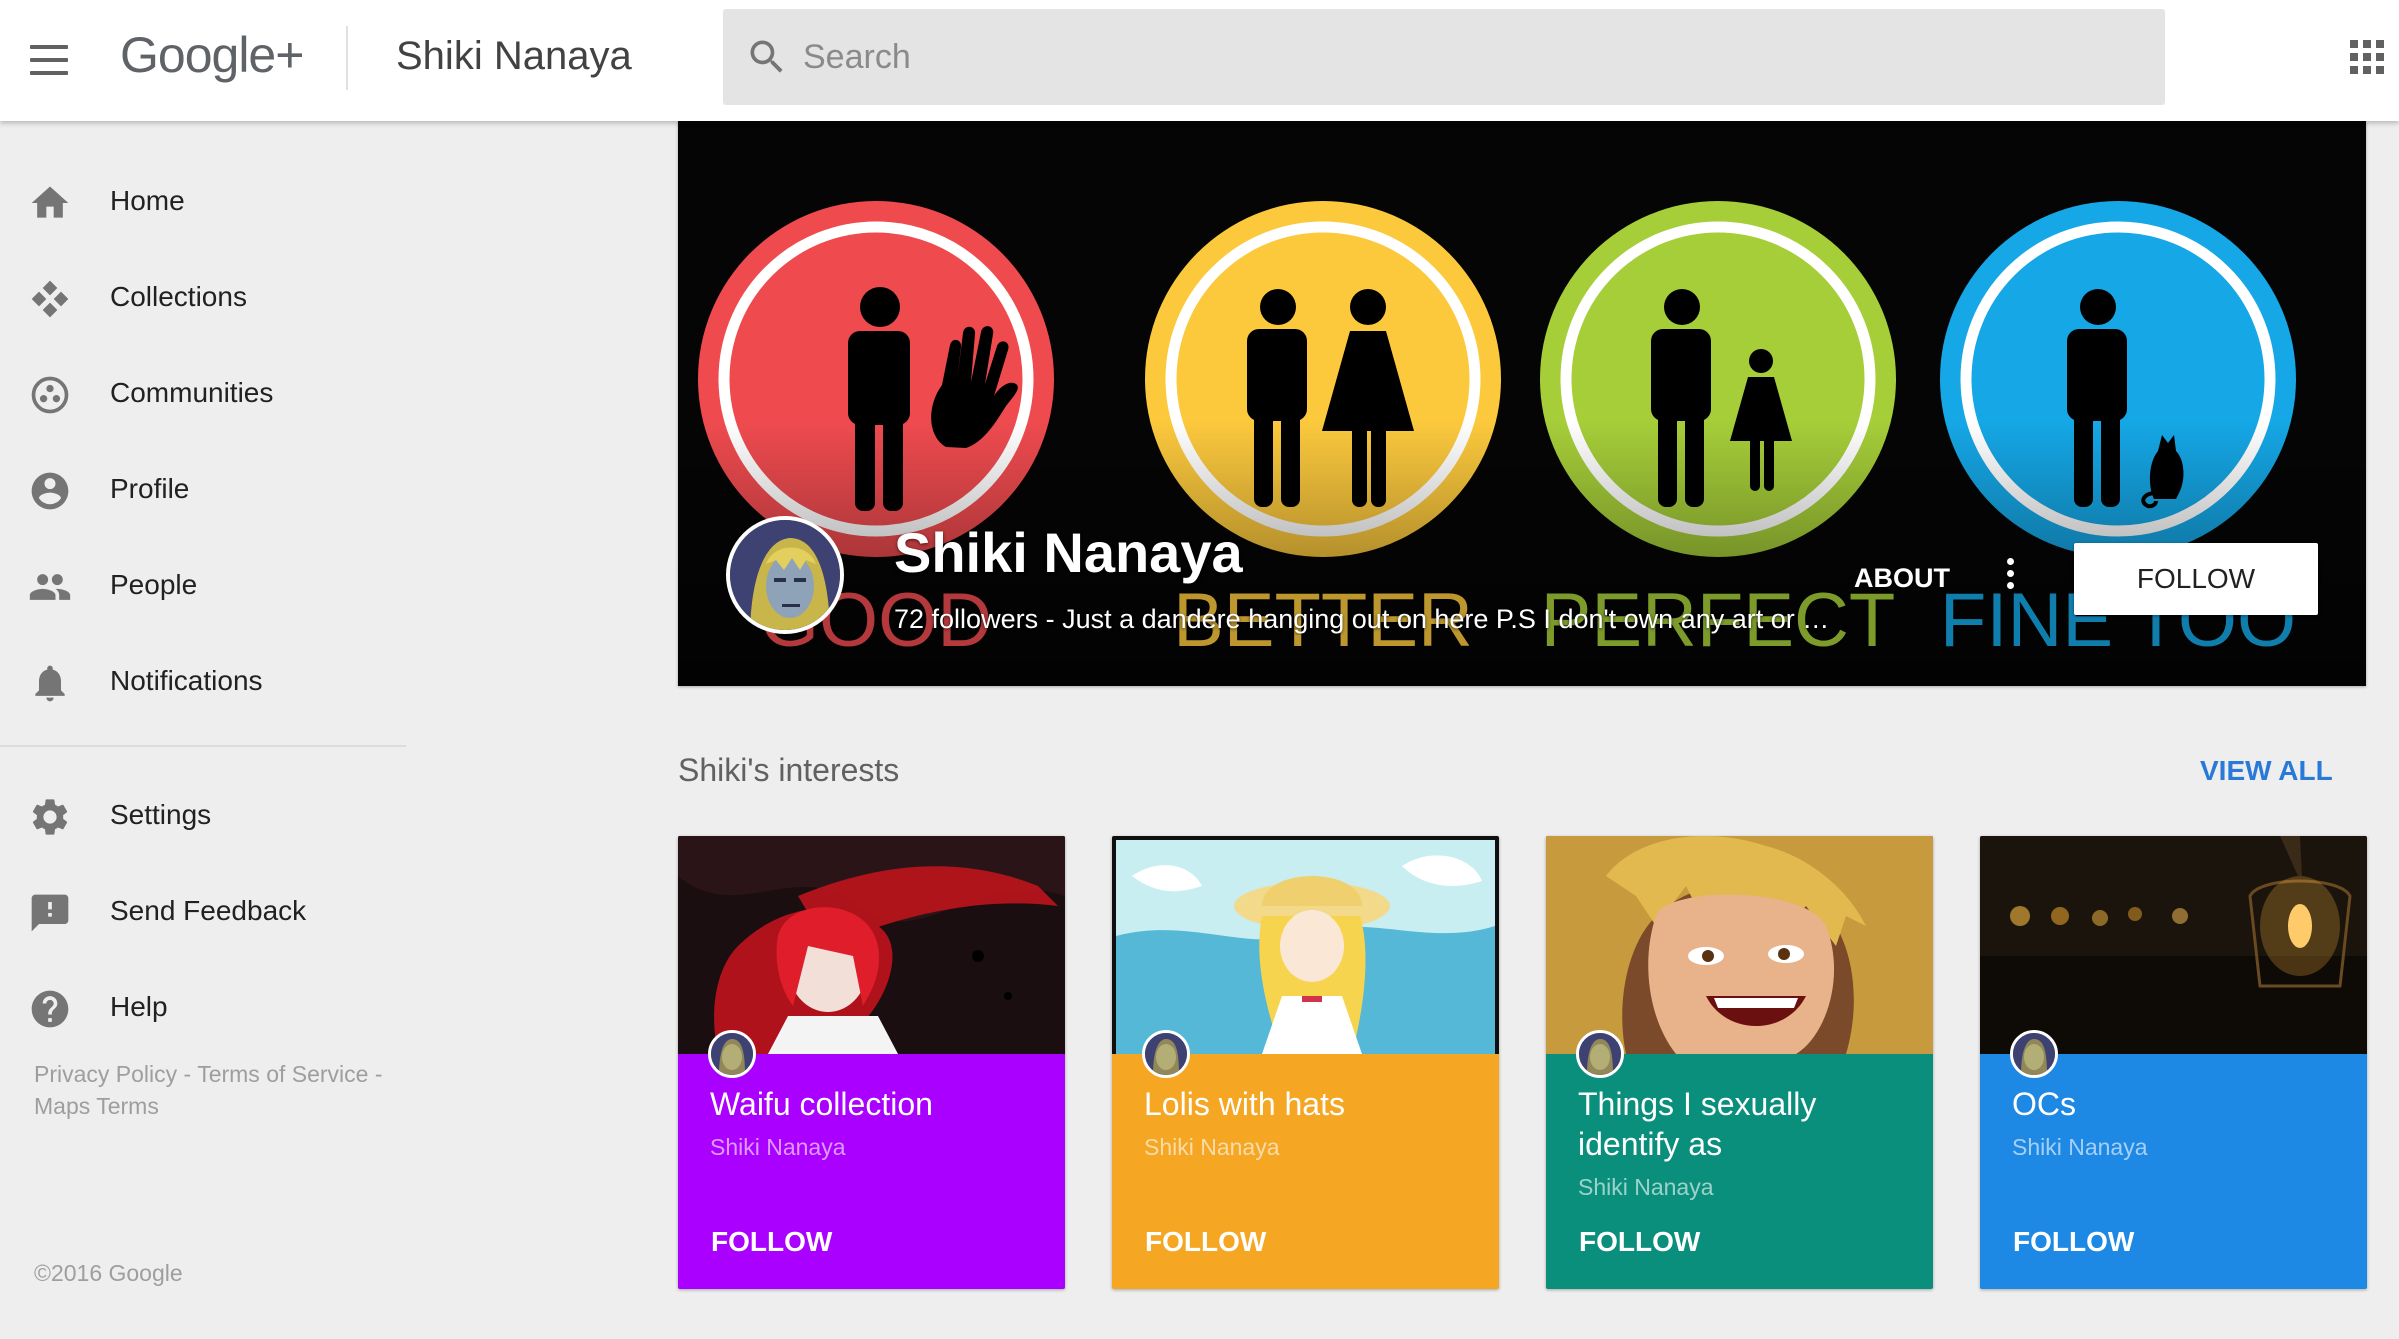 This screenshot has height=1339, width=2399. I want to click on copyright: ©2016 Google, so click(108, 1273).